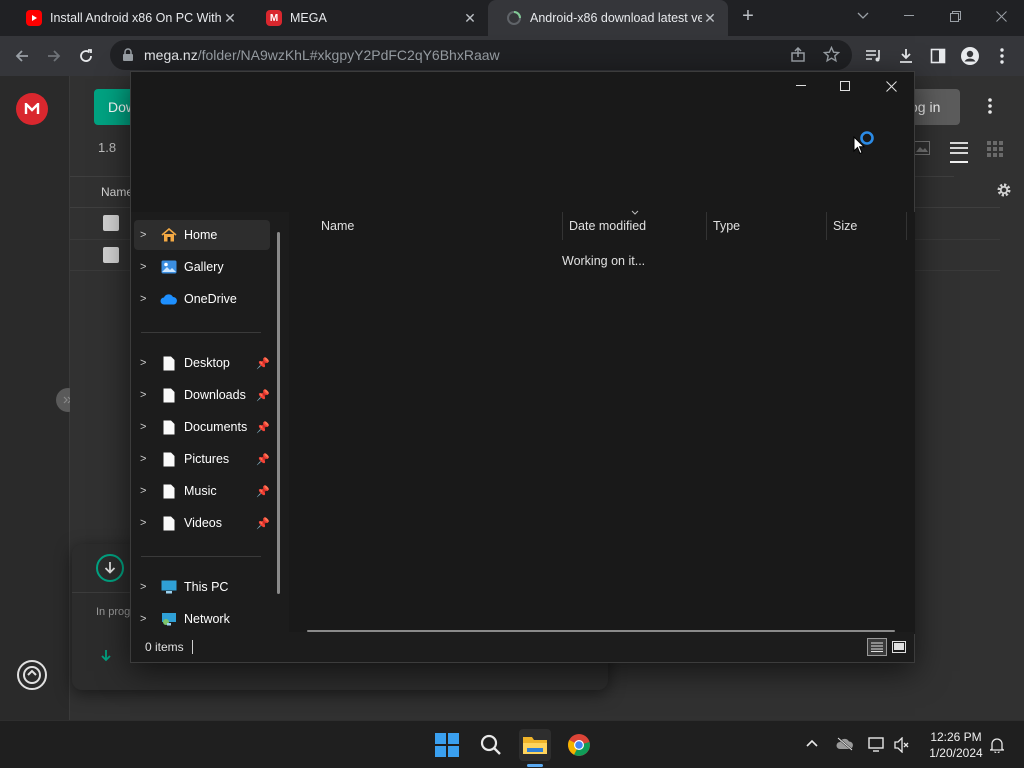 The image size is (1024, 768). What do you see at coordinates (22, 56) in the screenshot?
I see `back-icon` at bounding box center [22, 56].